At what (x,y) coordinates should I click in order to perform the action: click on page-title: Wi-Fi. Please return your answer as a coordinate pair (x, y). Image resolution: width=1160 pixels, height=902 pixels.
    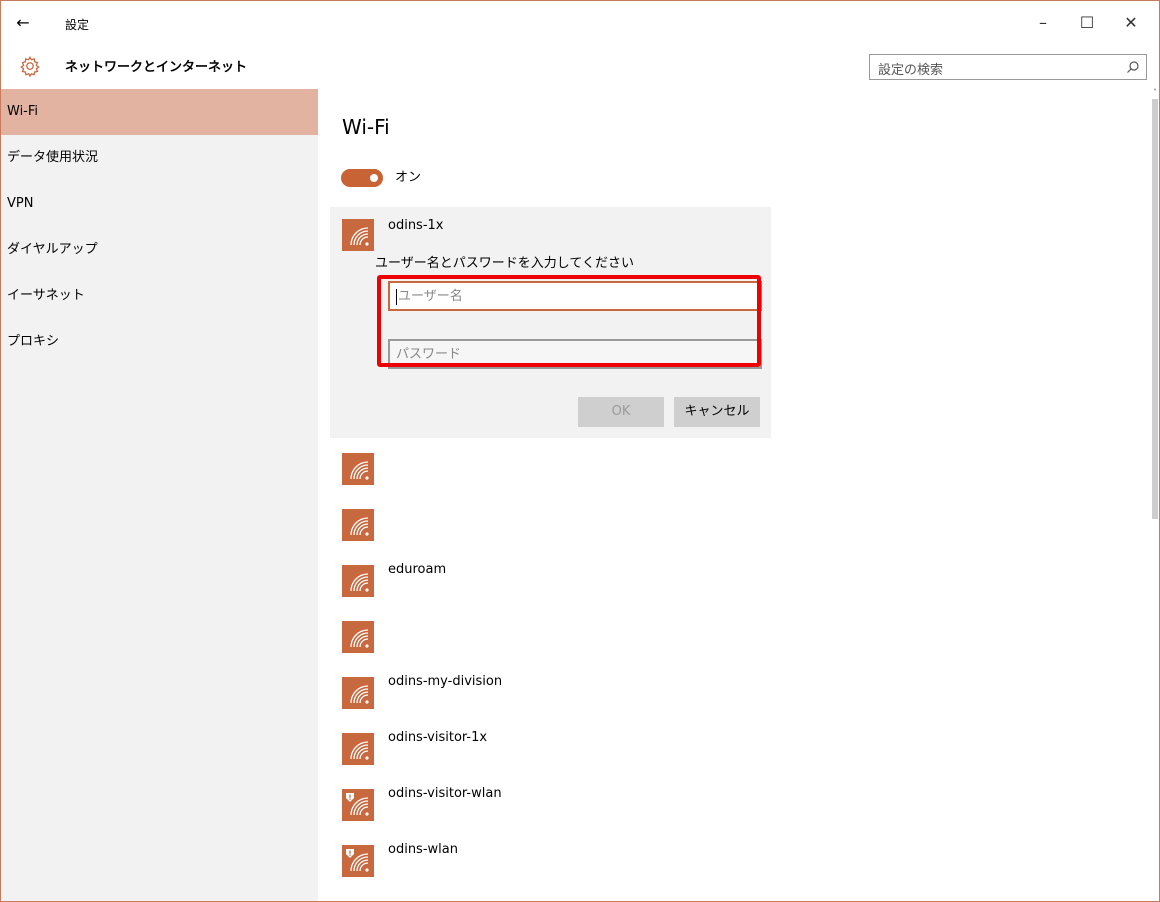
    Looking at the image, I should click on (366, 127).